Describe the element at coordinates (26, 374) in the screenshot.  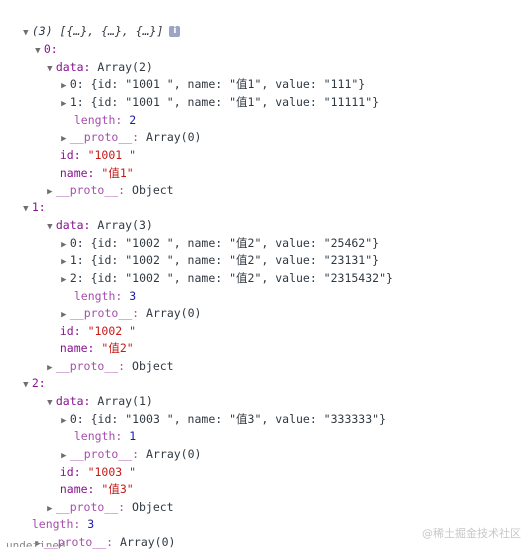
I see `item-2-row: ▼ 2:` at that location.